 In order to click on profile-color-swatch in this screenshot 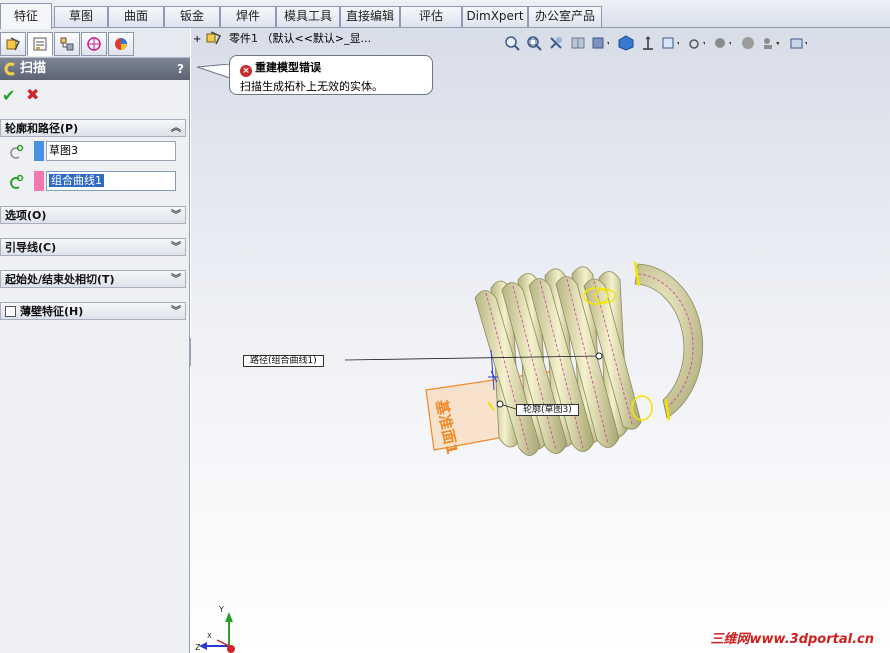, I will do `click(39, 151)`.